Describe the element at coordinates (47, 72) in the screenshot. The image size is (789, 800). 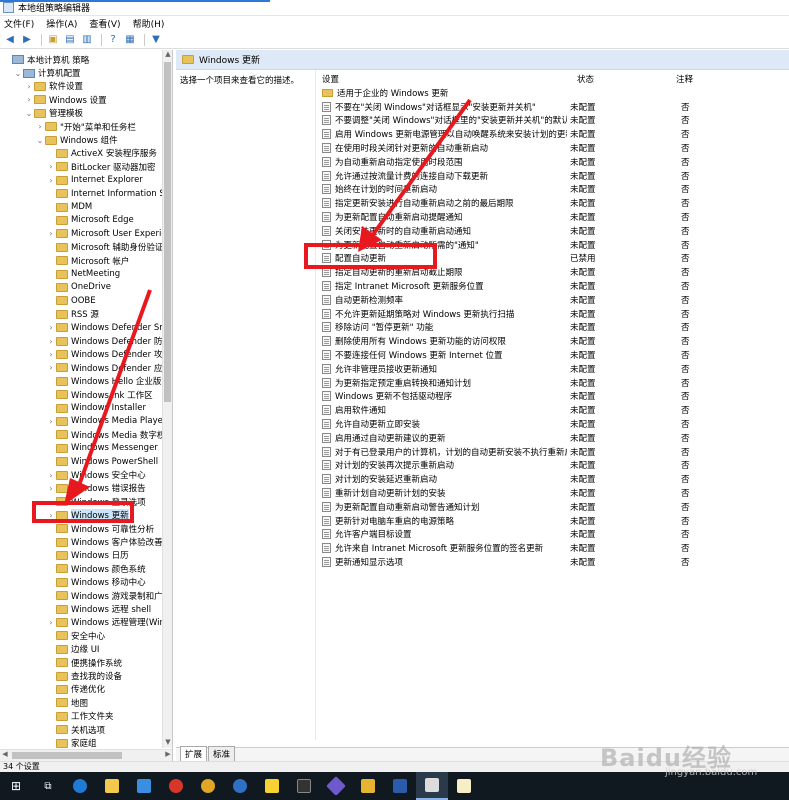
I see `tree-item: ⌄ 计算机配置` at that location.